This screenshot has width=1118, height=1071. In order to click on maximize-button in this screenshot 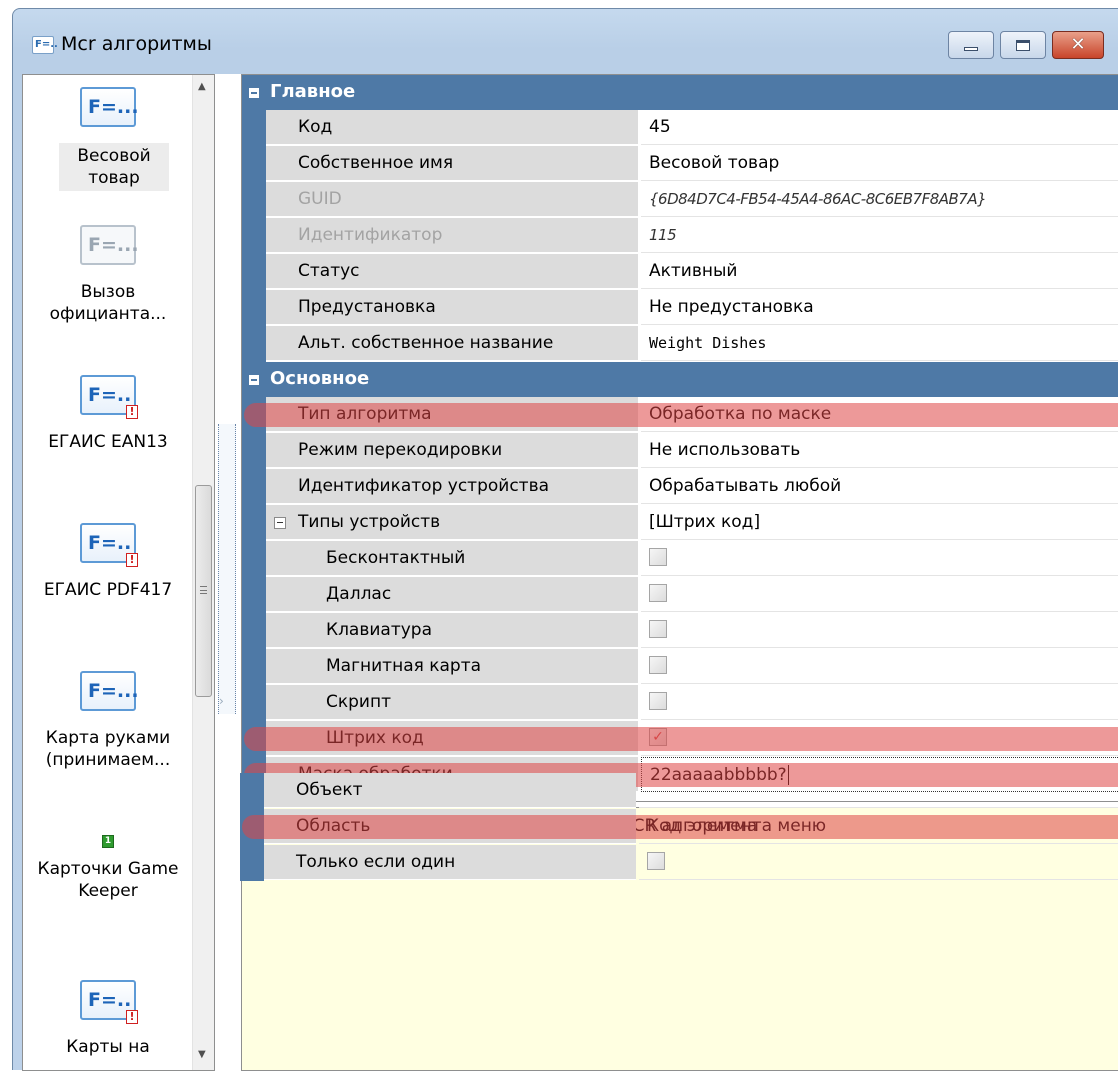, I will do `click(1023, 45)`.